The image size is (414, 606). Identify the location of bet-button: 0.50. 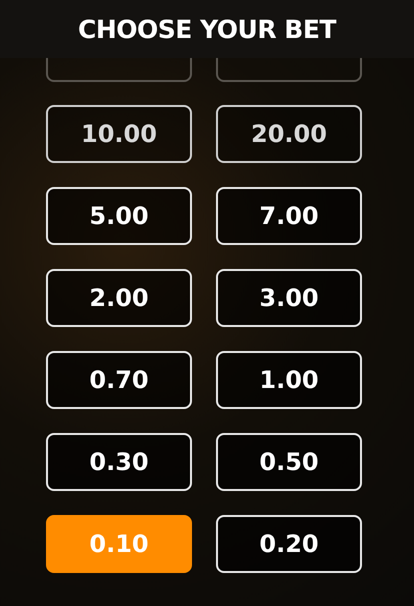
(289, 462).